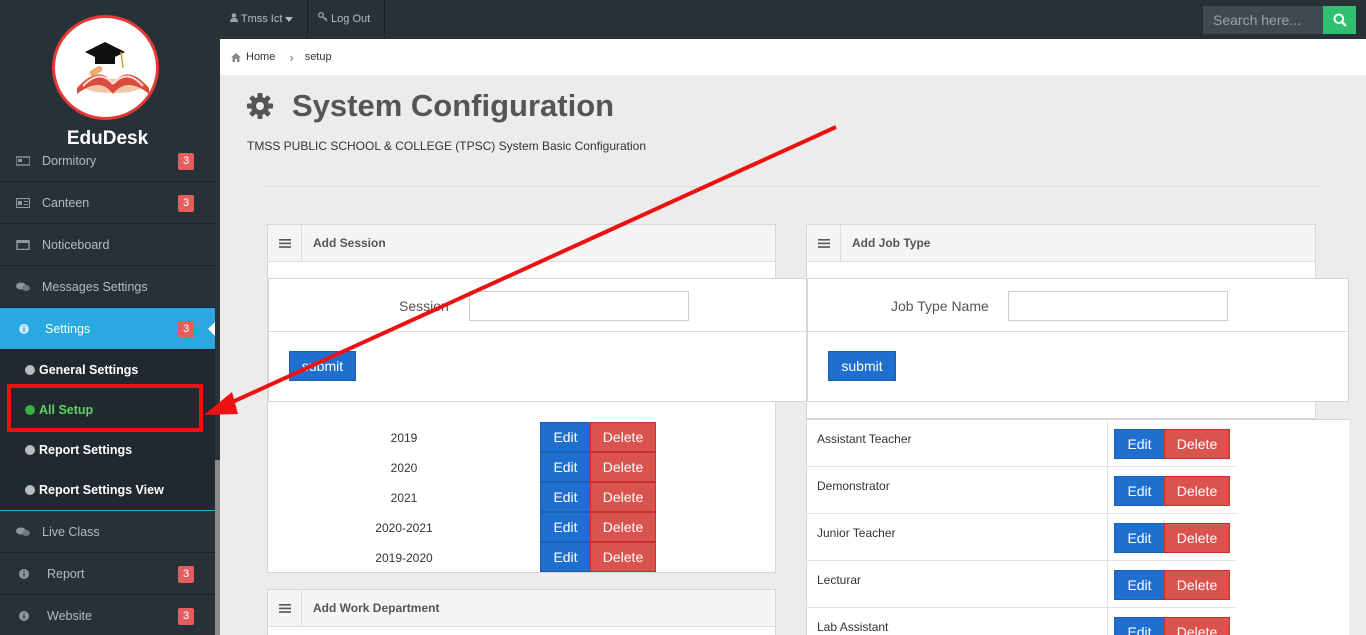 The height and width of the screenshot is (635, 1366). I want to click on job-type-value: Demonstrator, so click(853, 486).